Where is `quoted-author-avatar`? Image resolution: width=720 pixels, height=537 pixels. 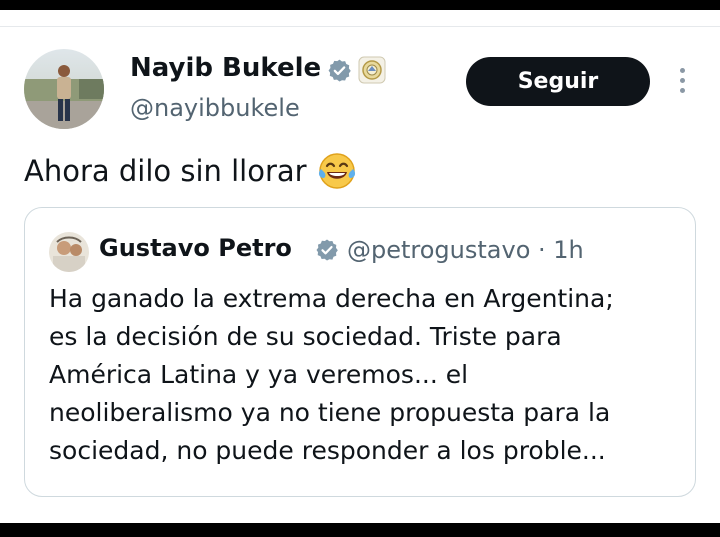
quoted-author-avatar is located at coordinates (69, 252).